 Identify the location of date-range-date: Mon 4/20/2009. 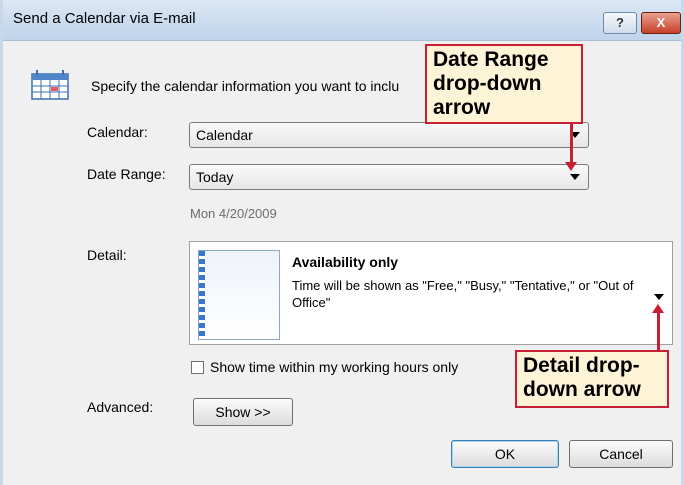
(233, 213).